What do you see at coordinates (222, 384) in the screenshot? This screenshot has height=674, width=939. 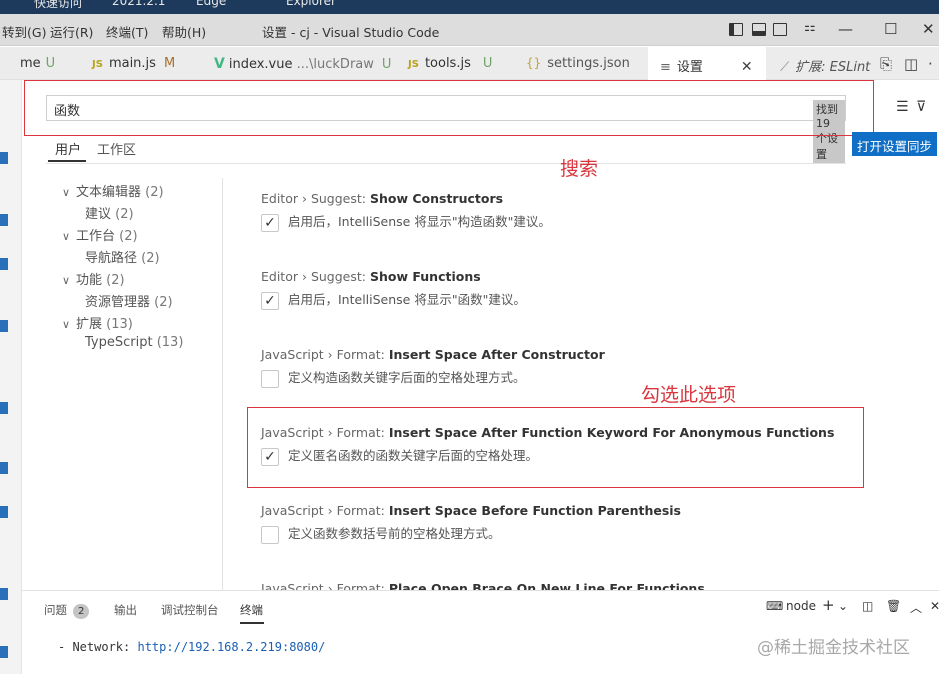 I see `toc-divider` at bounding box center [222, 384].